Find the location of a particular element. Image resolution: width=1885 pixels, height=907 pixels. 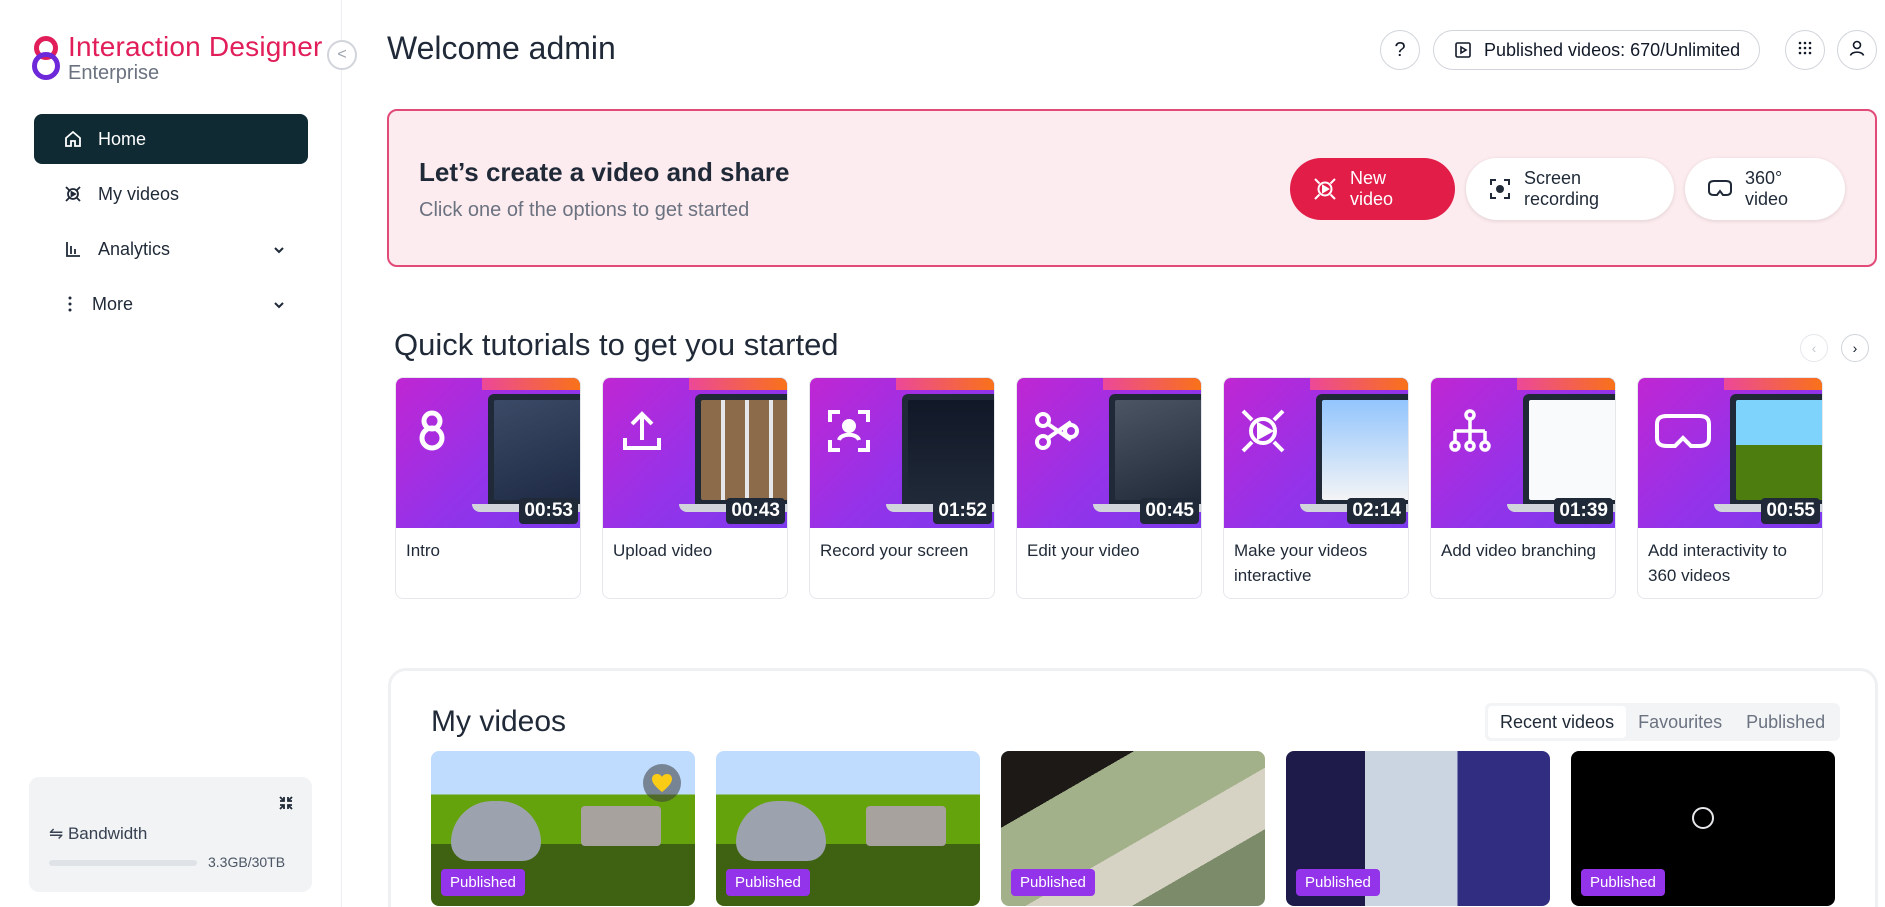

bandwidth-progress is located at coordinates (123, 863).